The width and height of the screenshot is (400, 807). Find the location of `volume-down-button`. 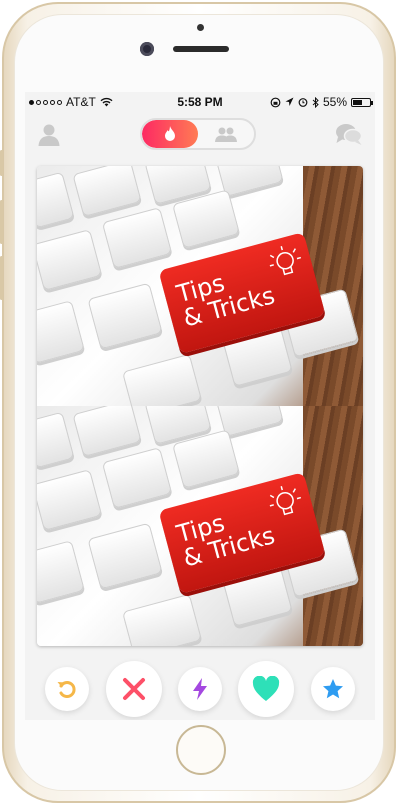

volume-down-button is located at coordinates (1, 278).